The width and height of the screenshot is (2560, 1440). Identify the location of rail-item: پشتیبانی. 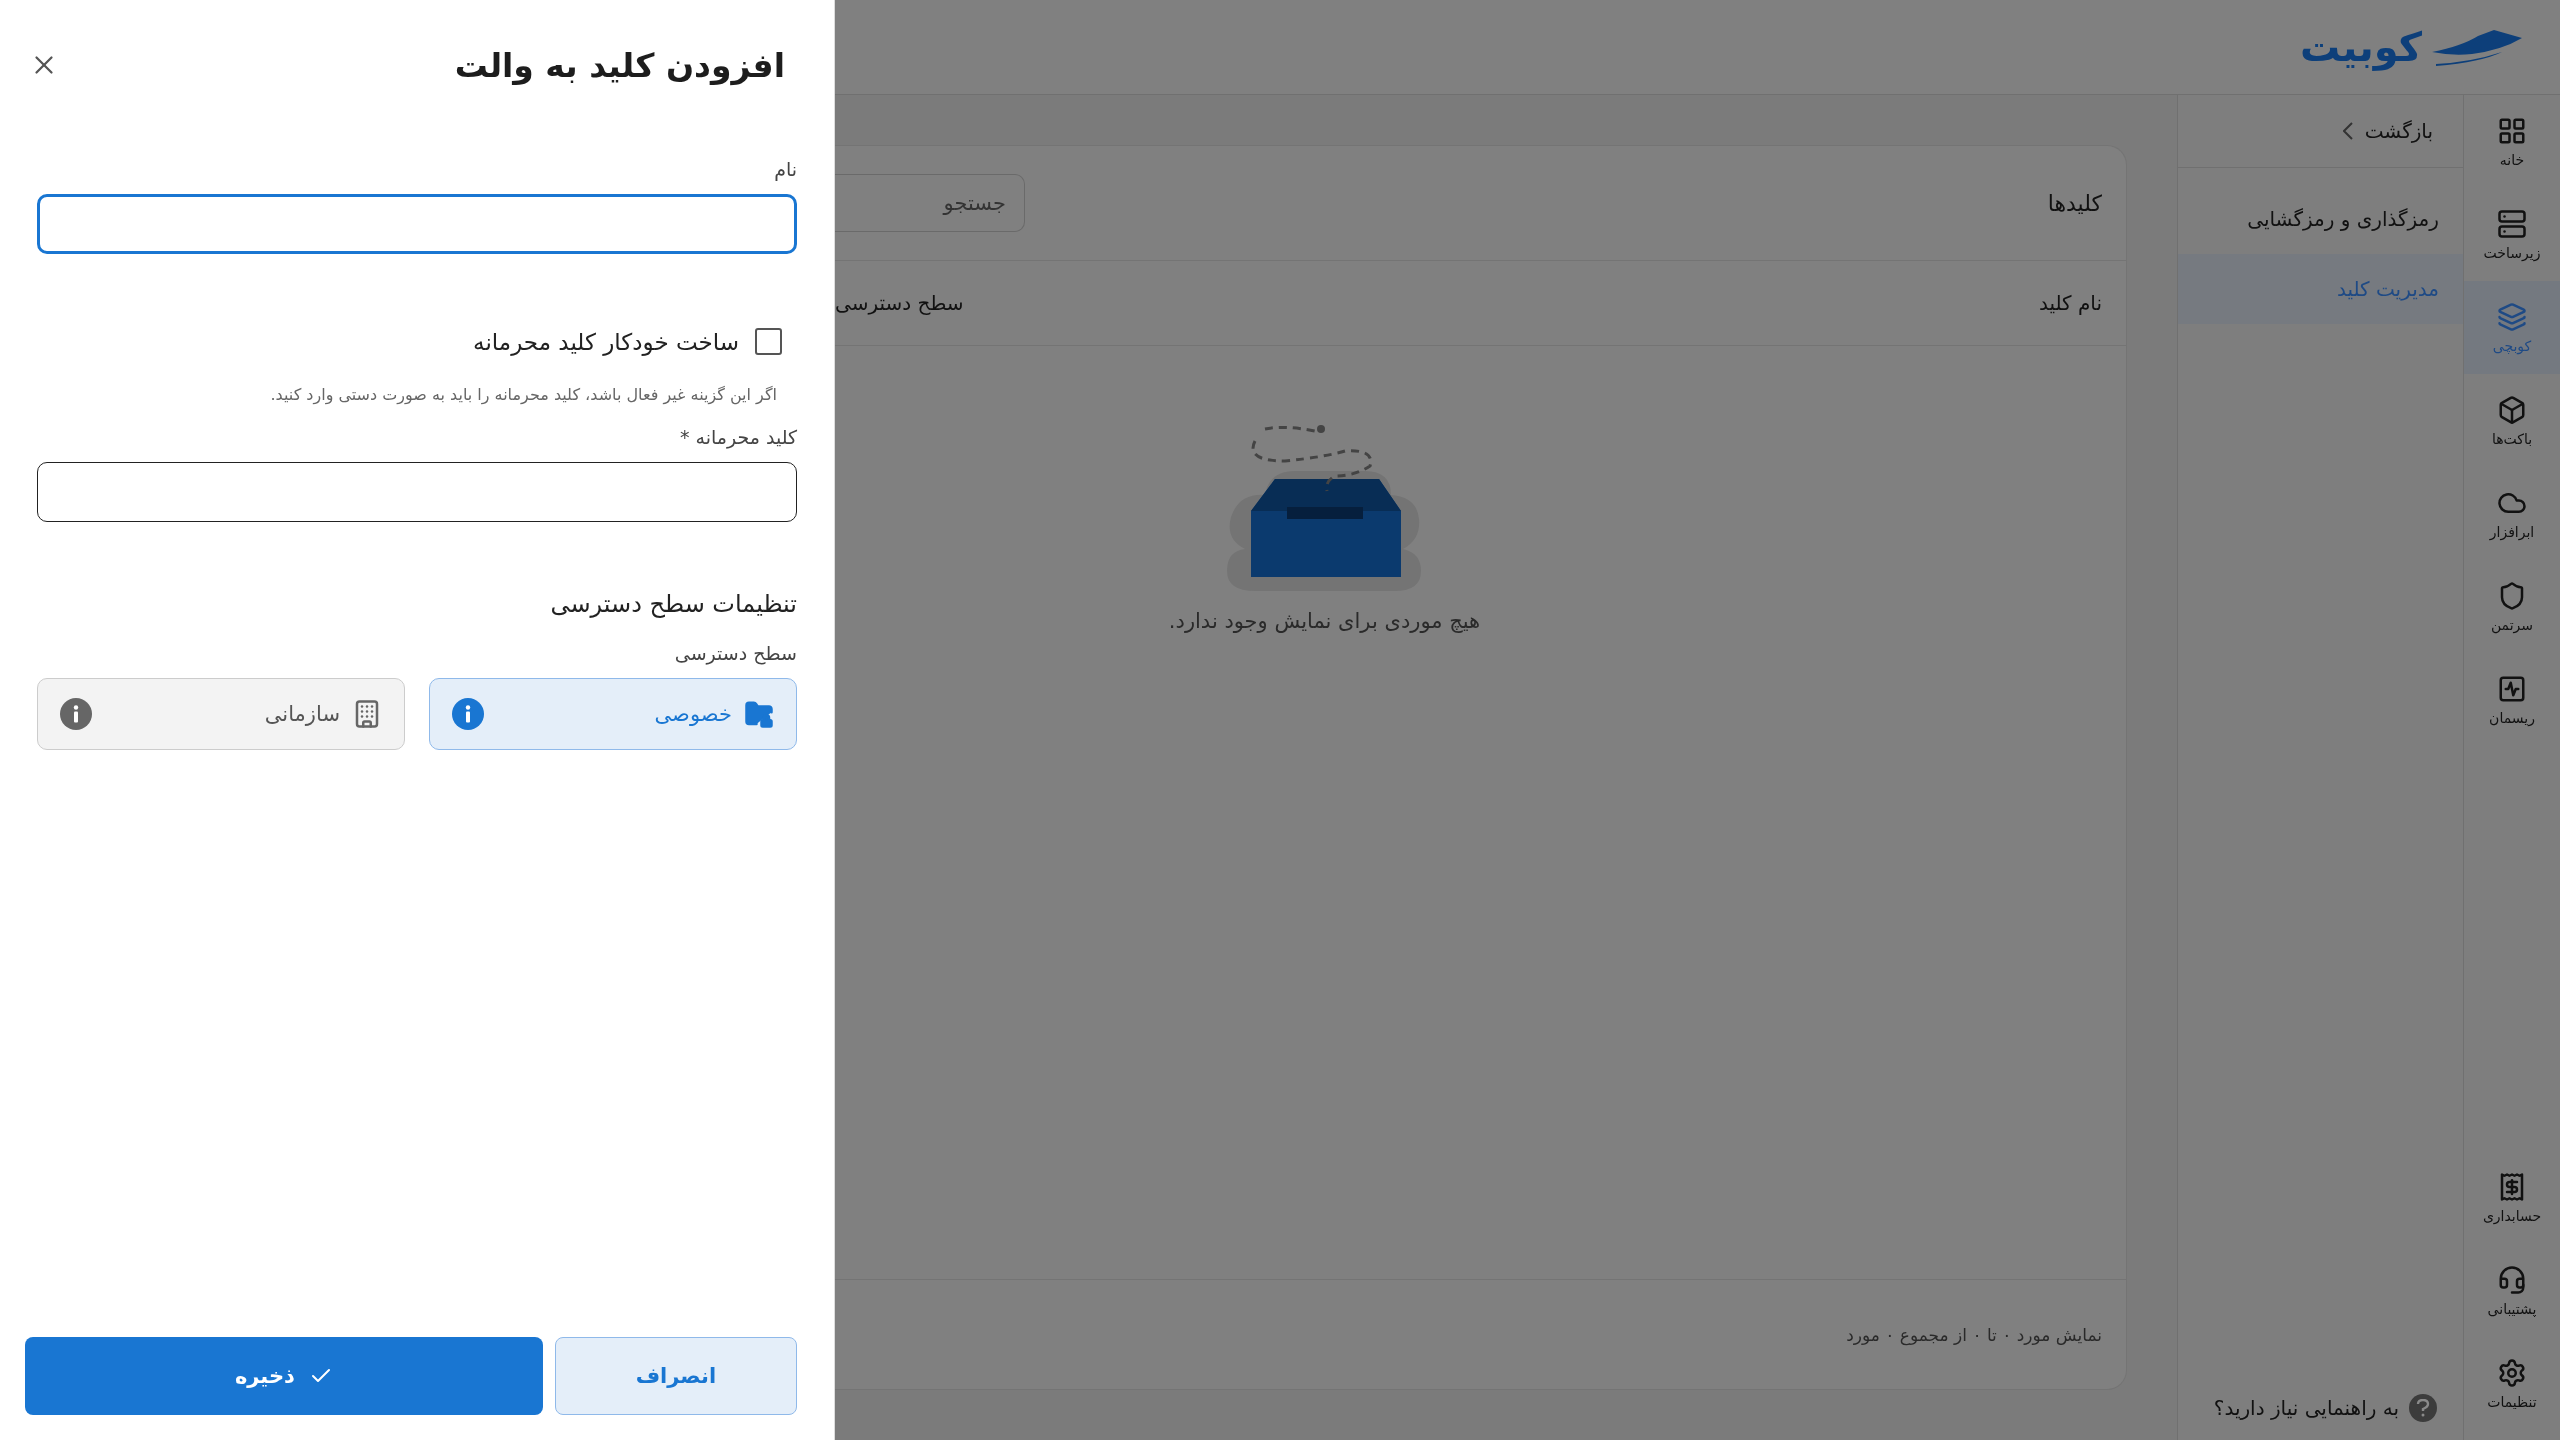
(2512, 1290).